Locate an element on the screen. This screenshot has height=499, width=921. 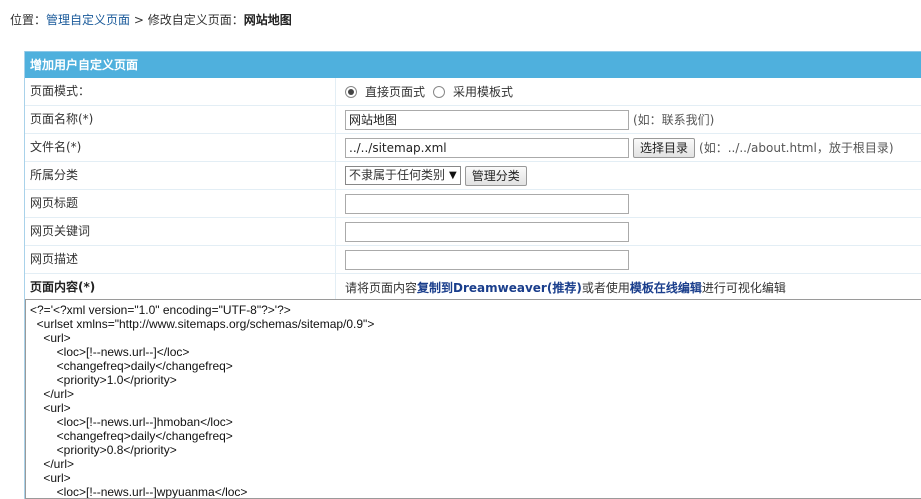
row-category: 所属分类 不隶属于任何类别 ▼ 管理分类 is located at coordinates (473, 176).